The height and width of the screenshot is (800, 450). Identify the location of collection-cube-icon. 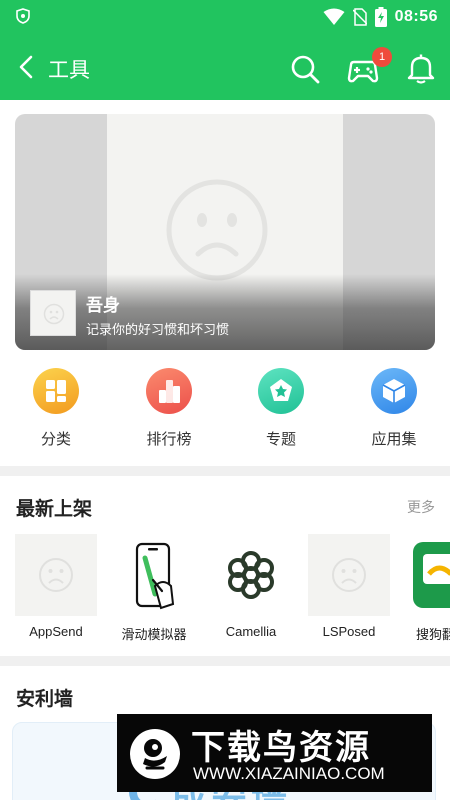
(394, 391).